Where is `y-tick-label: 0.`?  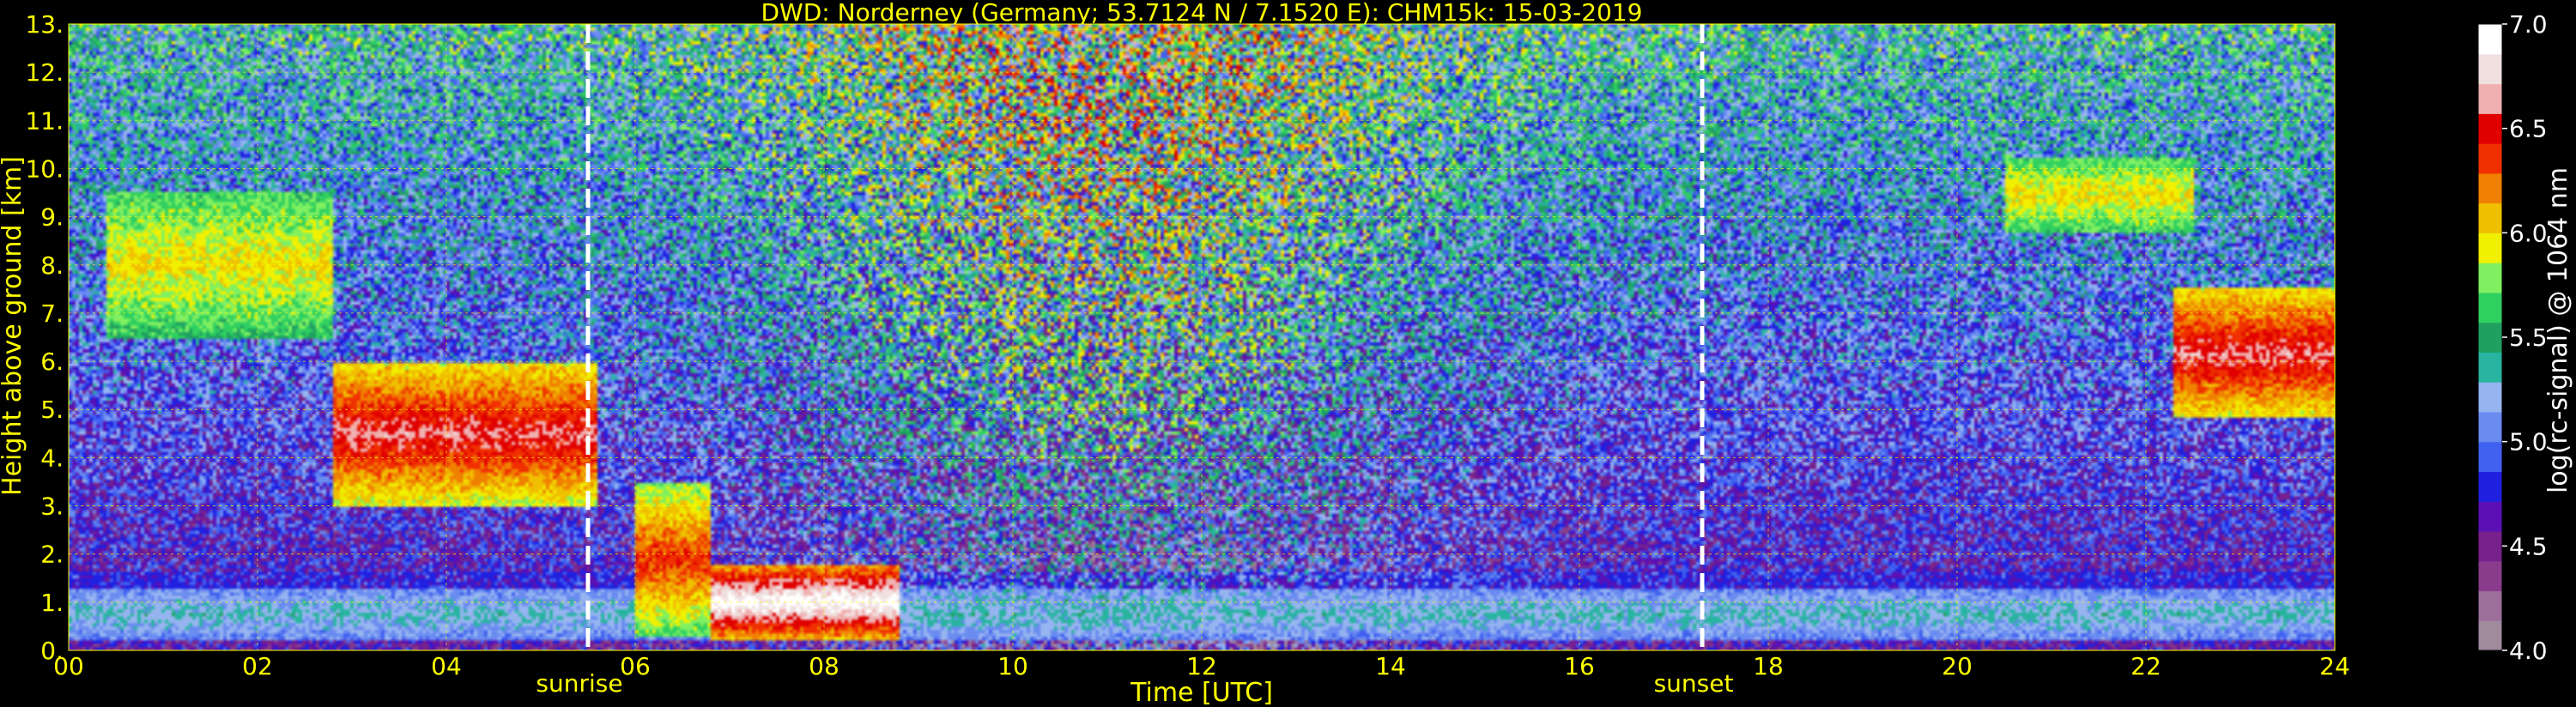 y-tick-label: 0. is located at coordinates (52, 651).